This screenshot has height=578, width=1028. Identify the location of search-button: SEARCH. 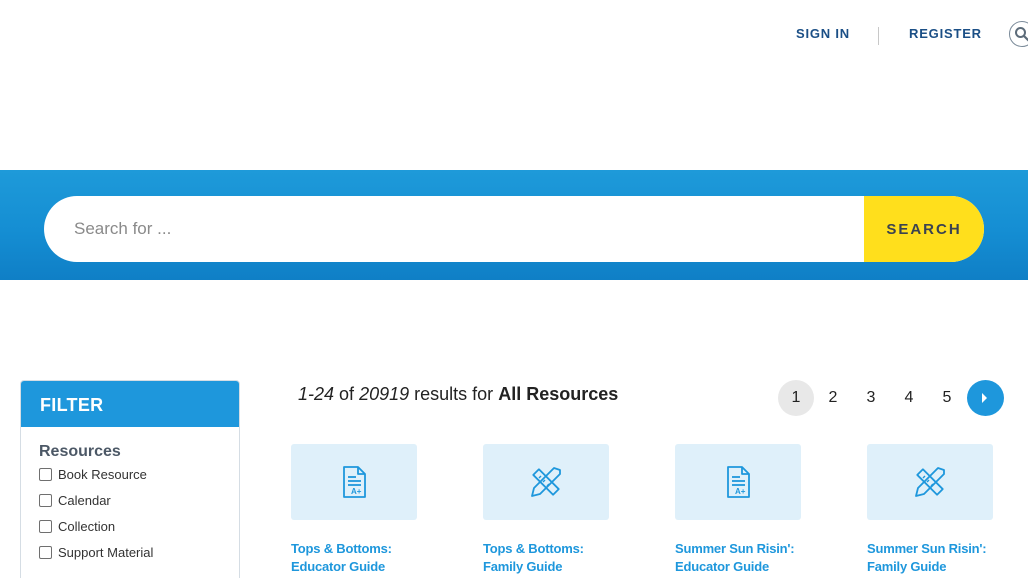
(924, 229).